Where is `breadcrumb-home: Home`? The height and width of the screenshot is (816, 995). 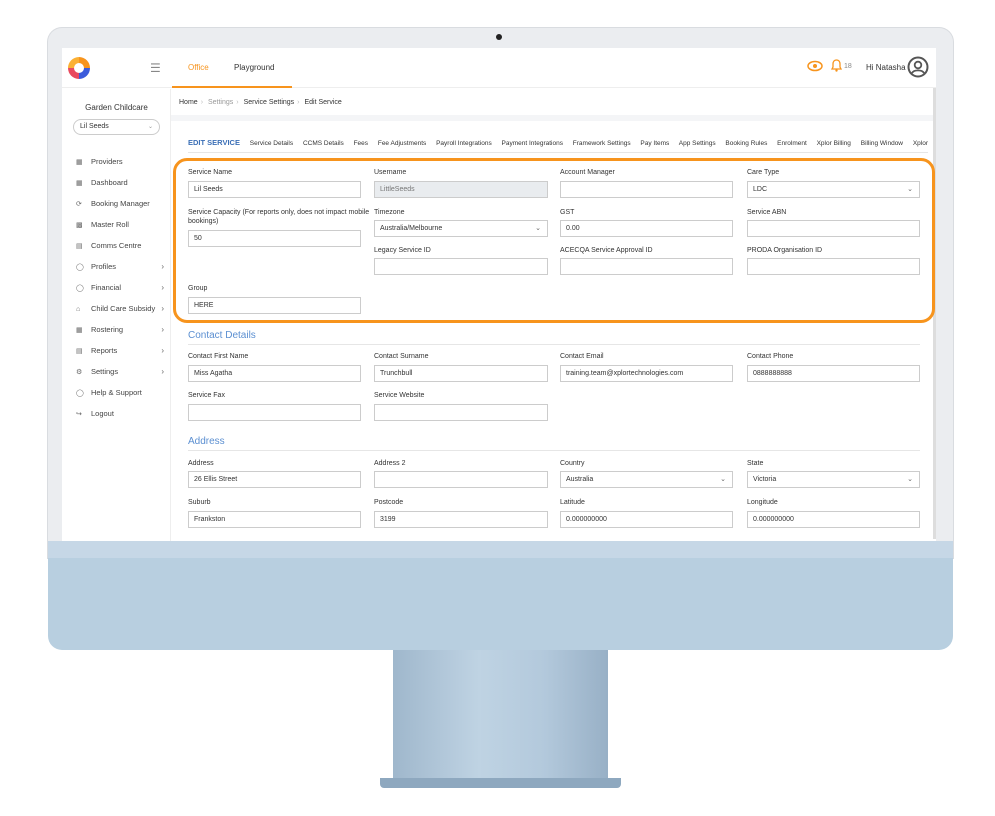 breadcrumb-home: Home is located at coordinates (188, 102).